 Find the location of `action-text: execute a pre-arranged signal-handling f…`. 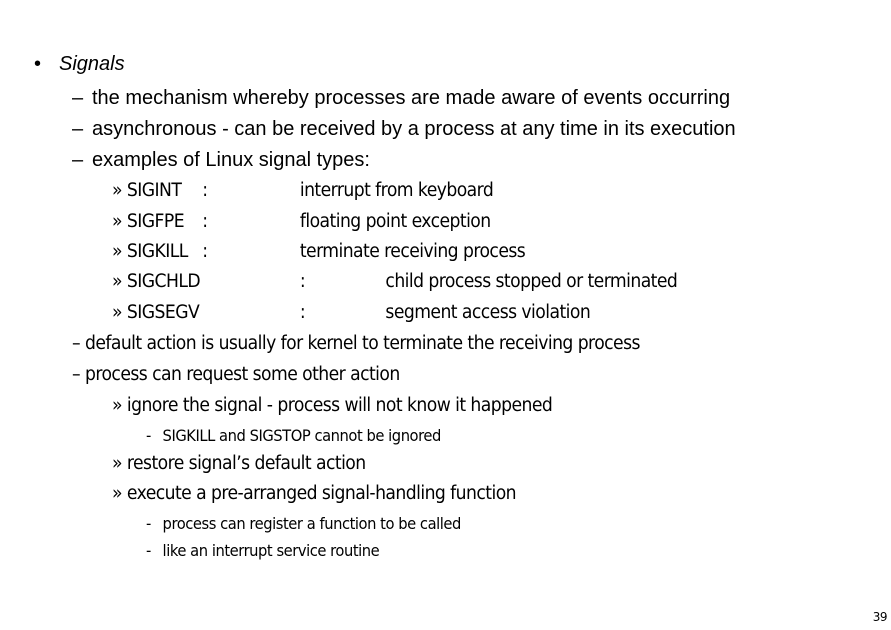

action-text: execute a pre-arranged signal-handling f… is located at coordinates (321, 493).